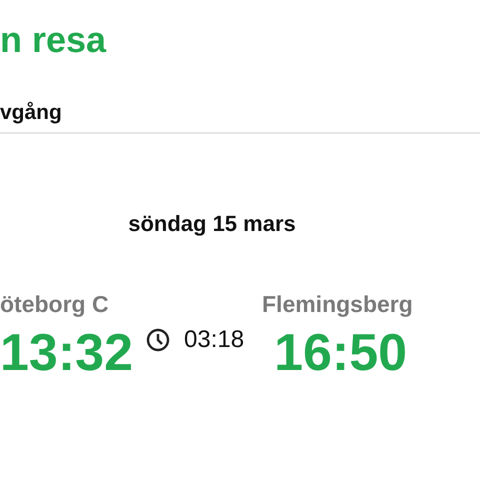 The image size is (480, 480). I want to click on travel-date: söndag 15 mars, so click(212, 224).